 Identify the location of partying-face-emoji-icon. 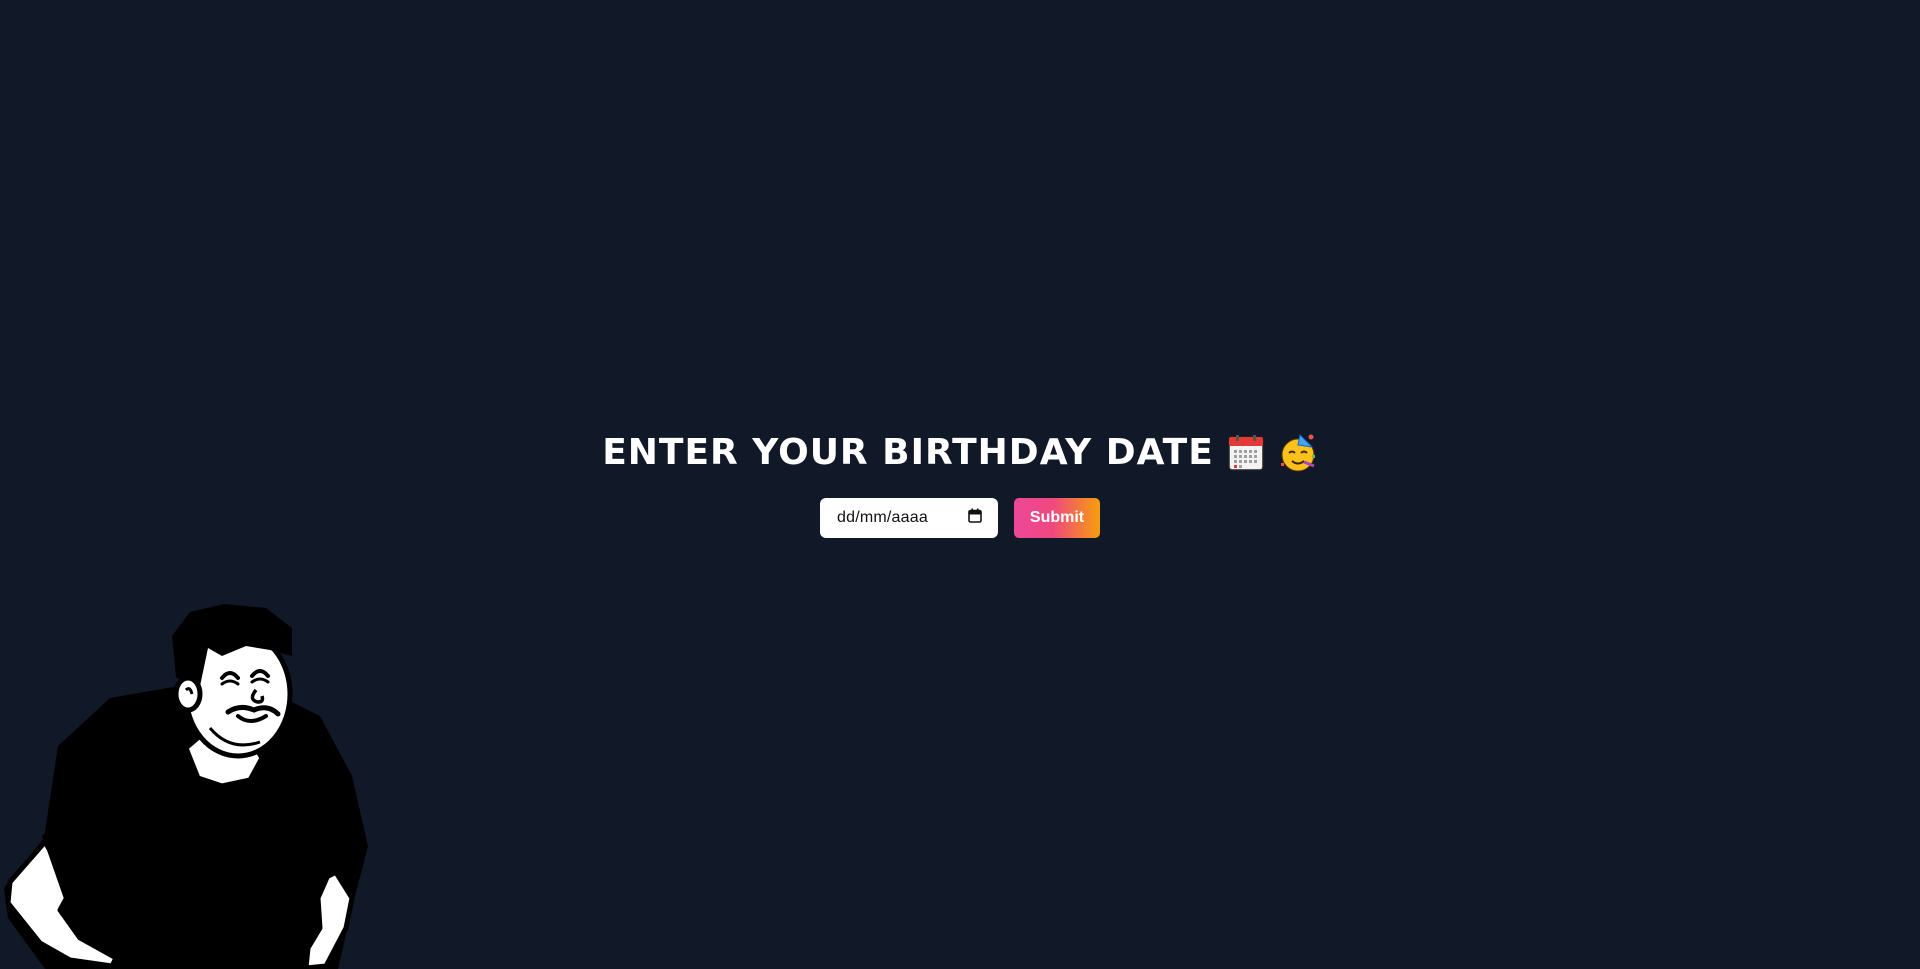
(1298, 453).